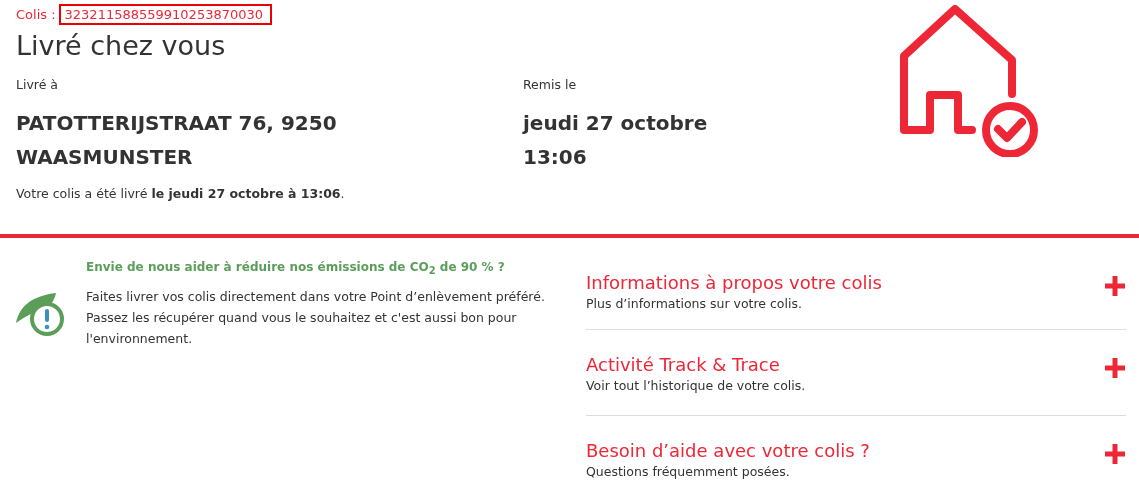 The width and height of the screenshot is (1139, 498). Describe the element at coordinates (296, 268) in the screenshot. I see `eco-tip-title: Envie de nous aider à réduire nos émissions de CO$_{2}$ de 90 % ?` at that location.